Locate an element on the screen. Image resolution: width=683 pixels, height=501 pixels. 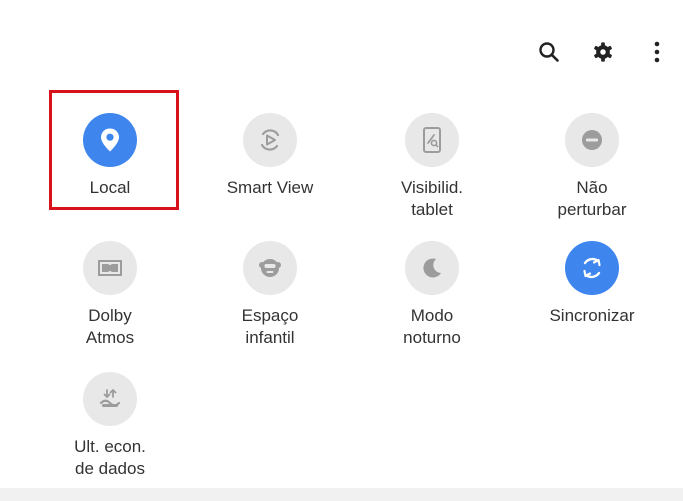
tile-kids-space: Espaço infantil is located at coordinates (270, 295).